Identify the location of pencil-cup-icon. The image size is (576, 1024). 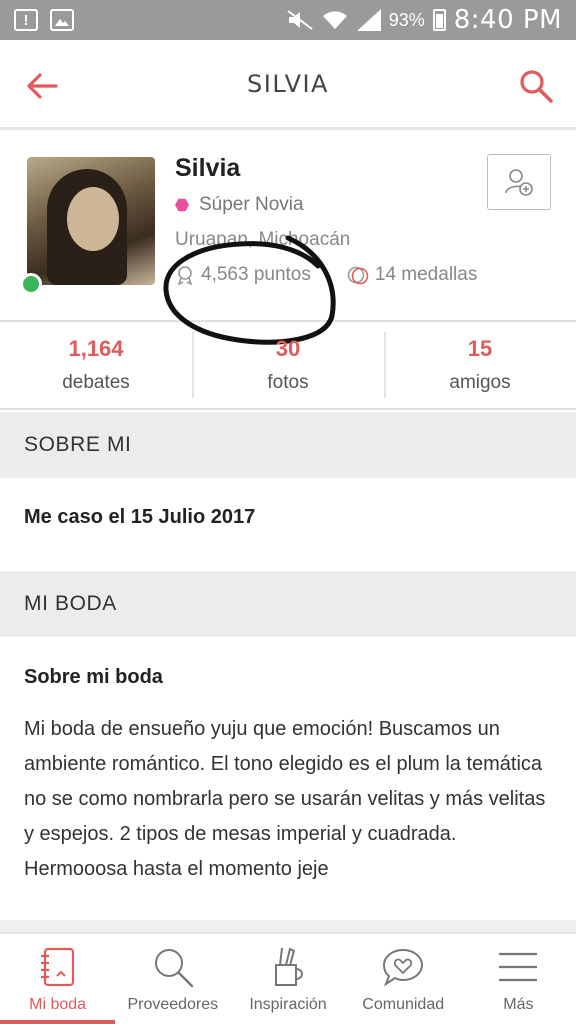
(289, 966).